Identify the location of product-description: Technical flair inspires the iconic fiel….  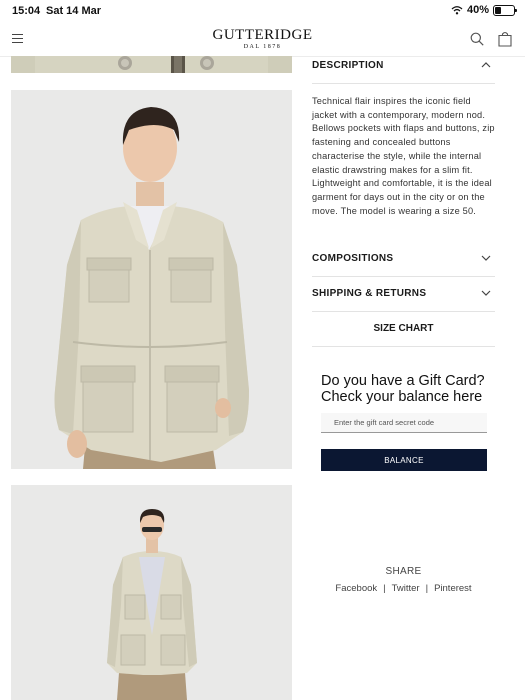
(403, 156).